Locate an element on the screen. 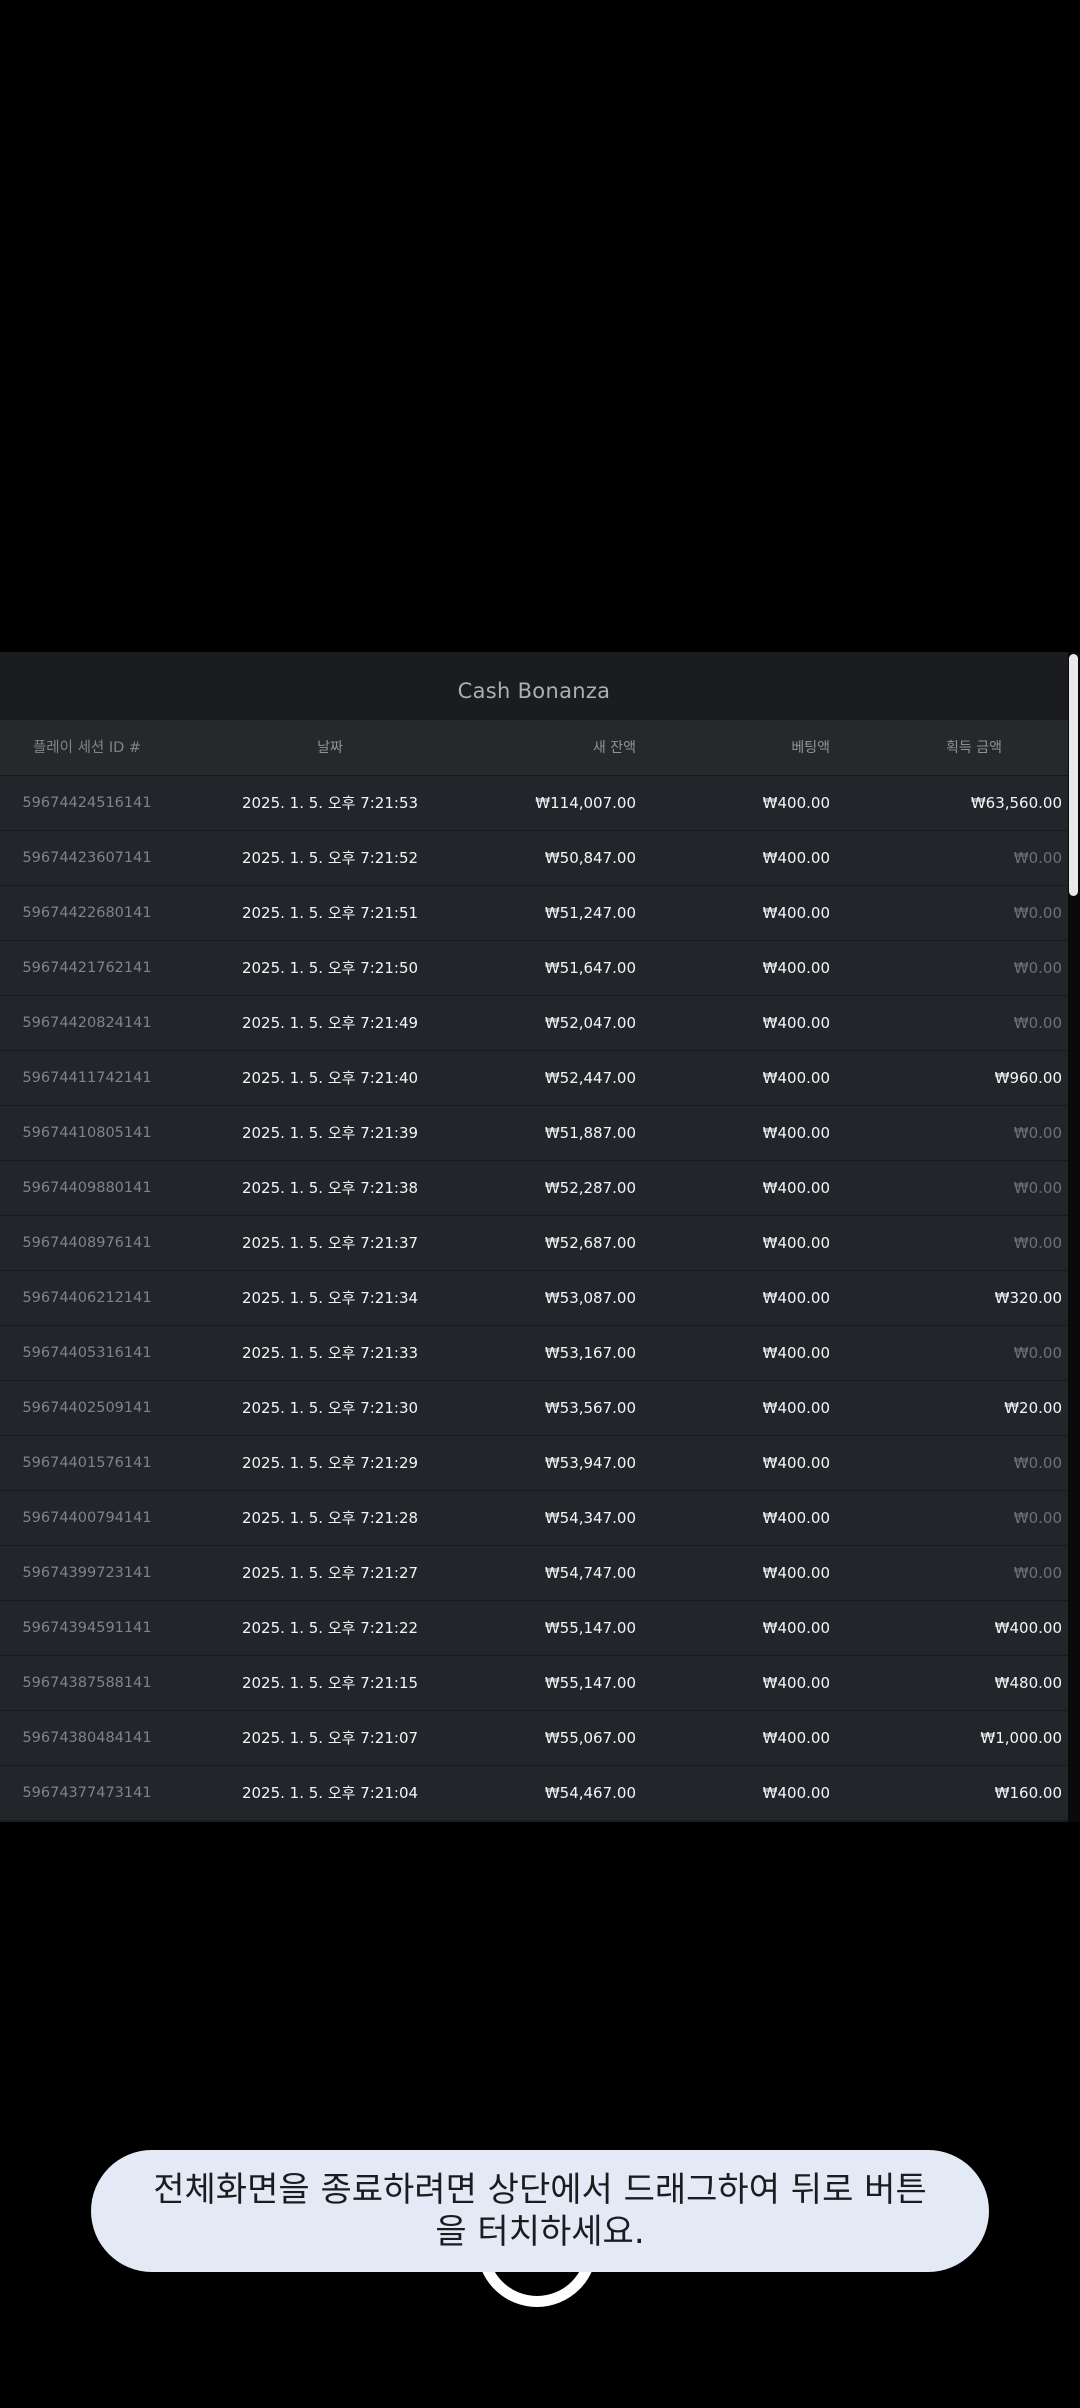 This screenshot has height=2408, width=1080. date-cell: 2025. 1. 5. 오후 7:21:07 is located at coordinates (330, 1738).